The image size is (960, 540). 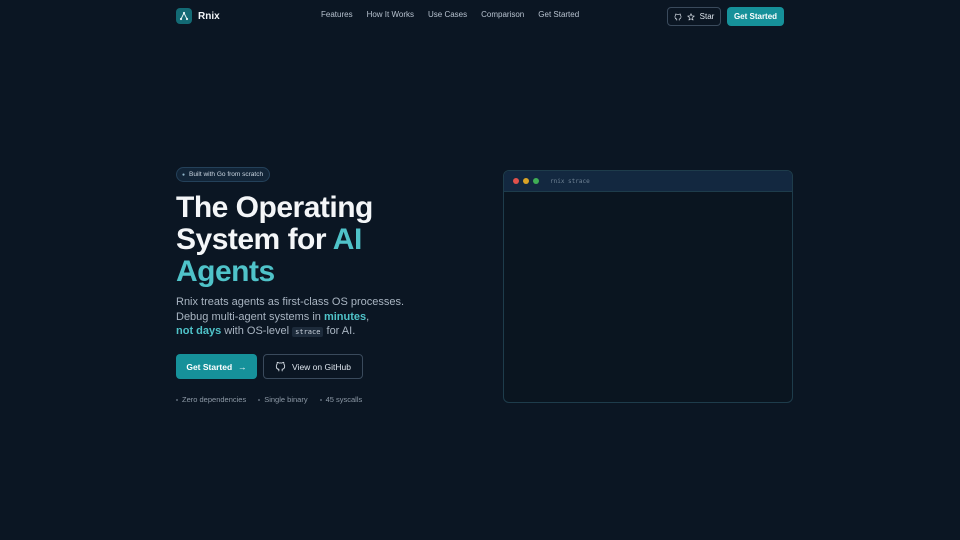 I want to click on feature-item: 45 syscalls, so click(x=340, y=399).